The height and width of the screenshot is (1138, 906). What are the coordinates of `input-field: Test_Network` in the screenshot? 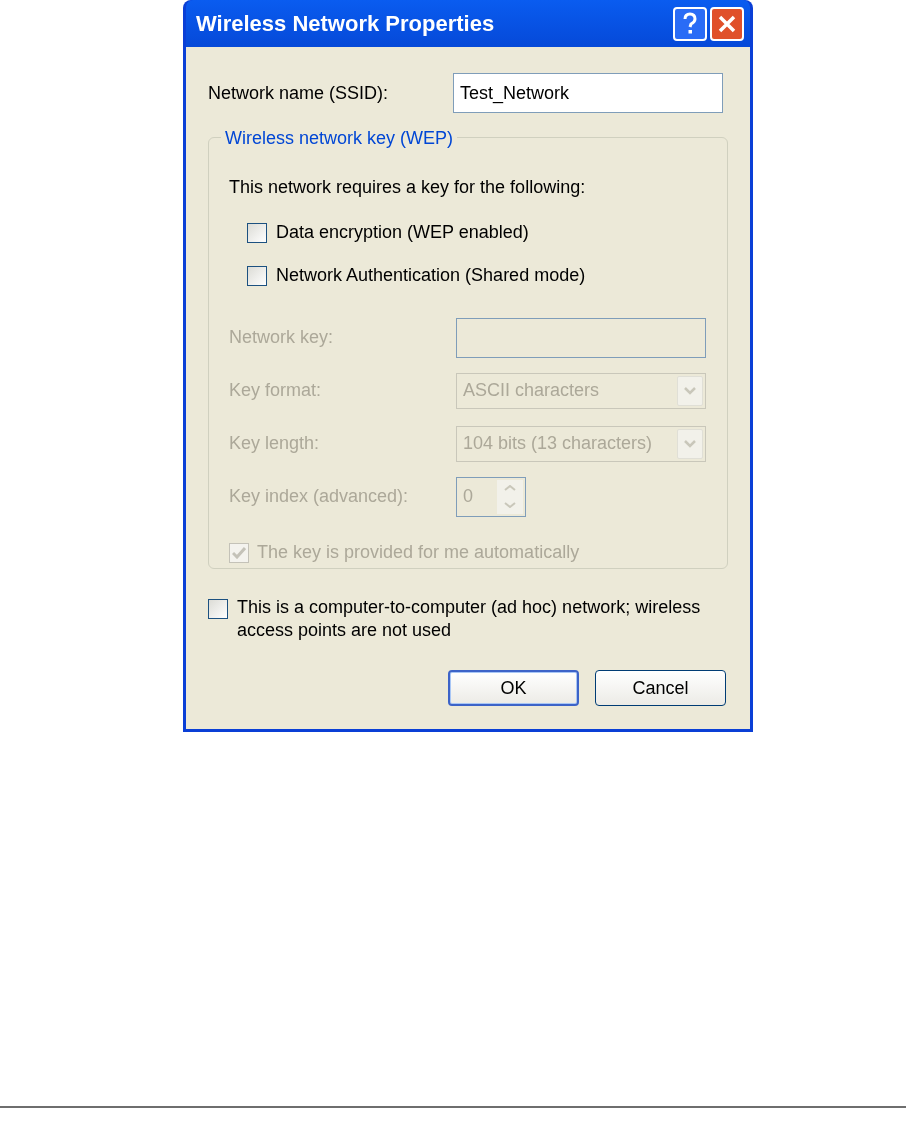 It's located at (588, 93).